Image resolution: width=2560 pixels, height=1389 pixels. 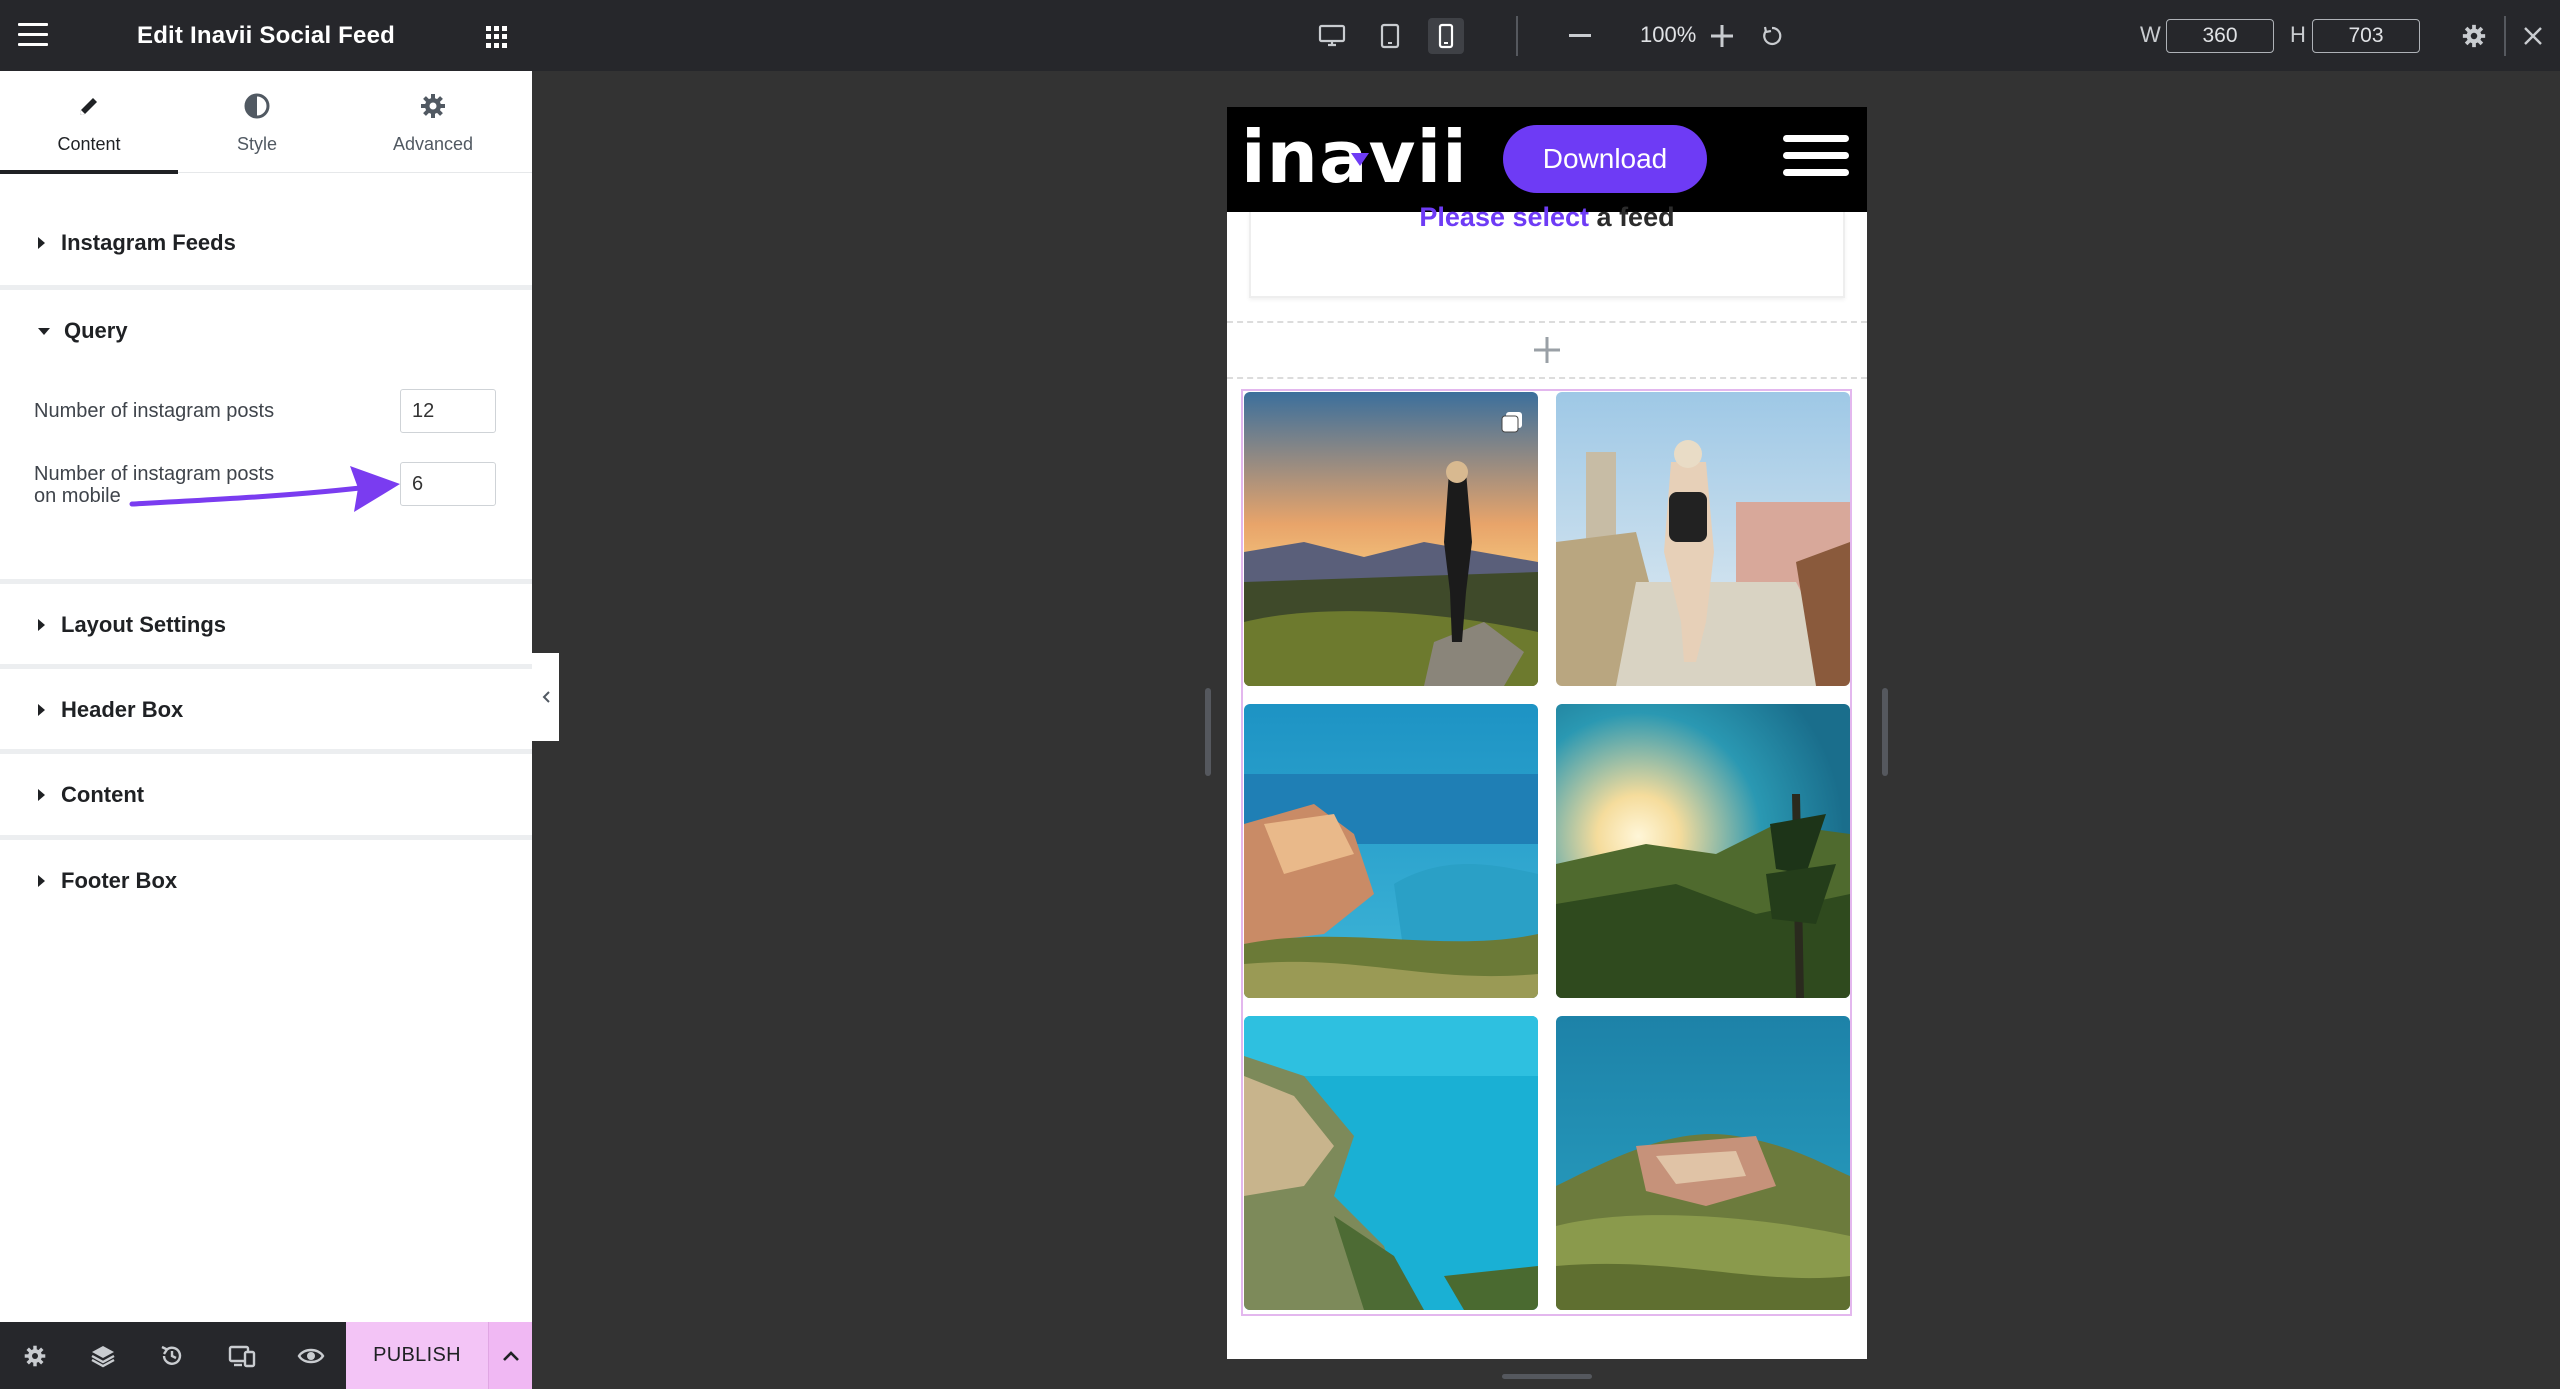 What do you see at coordinates (35, 1355) in the screenshot?
I see `settings-icon` at bounding box center [35, 1355].